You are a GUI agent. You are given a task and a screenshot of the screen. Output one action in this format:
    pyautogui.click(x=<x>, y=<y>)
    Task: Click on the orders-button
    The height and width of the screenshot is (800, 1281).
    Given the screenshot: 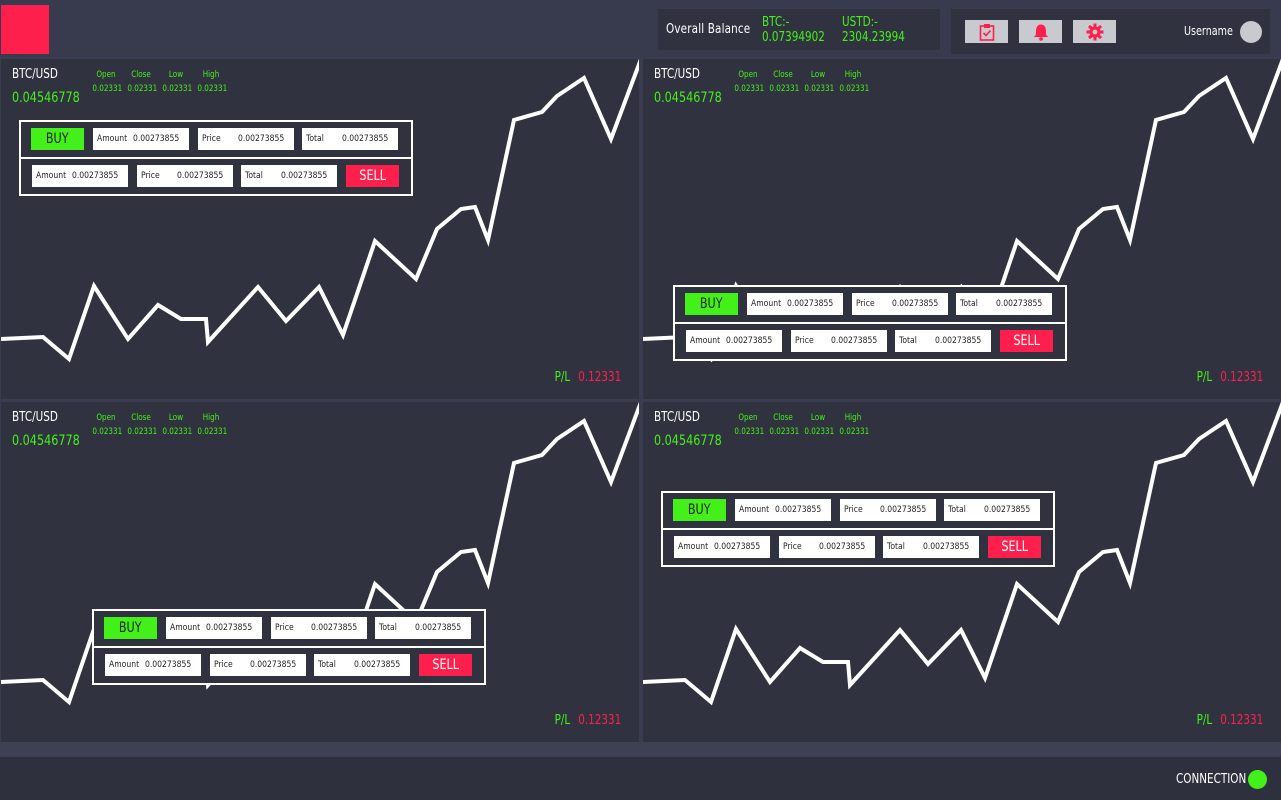 What is the action you would take?
    pyautogui.click(x=986, y=31)
    